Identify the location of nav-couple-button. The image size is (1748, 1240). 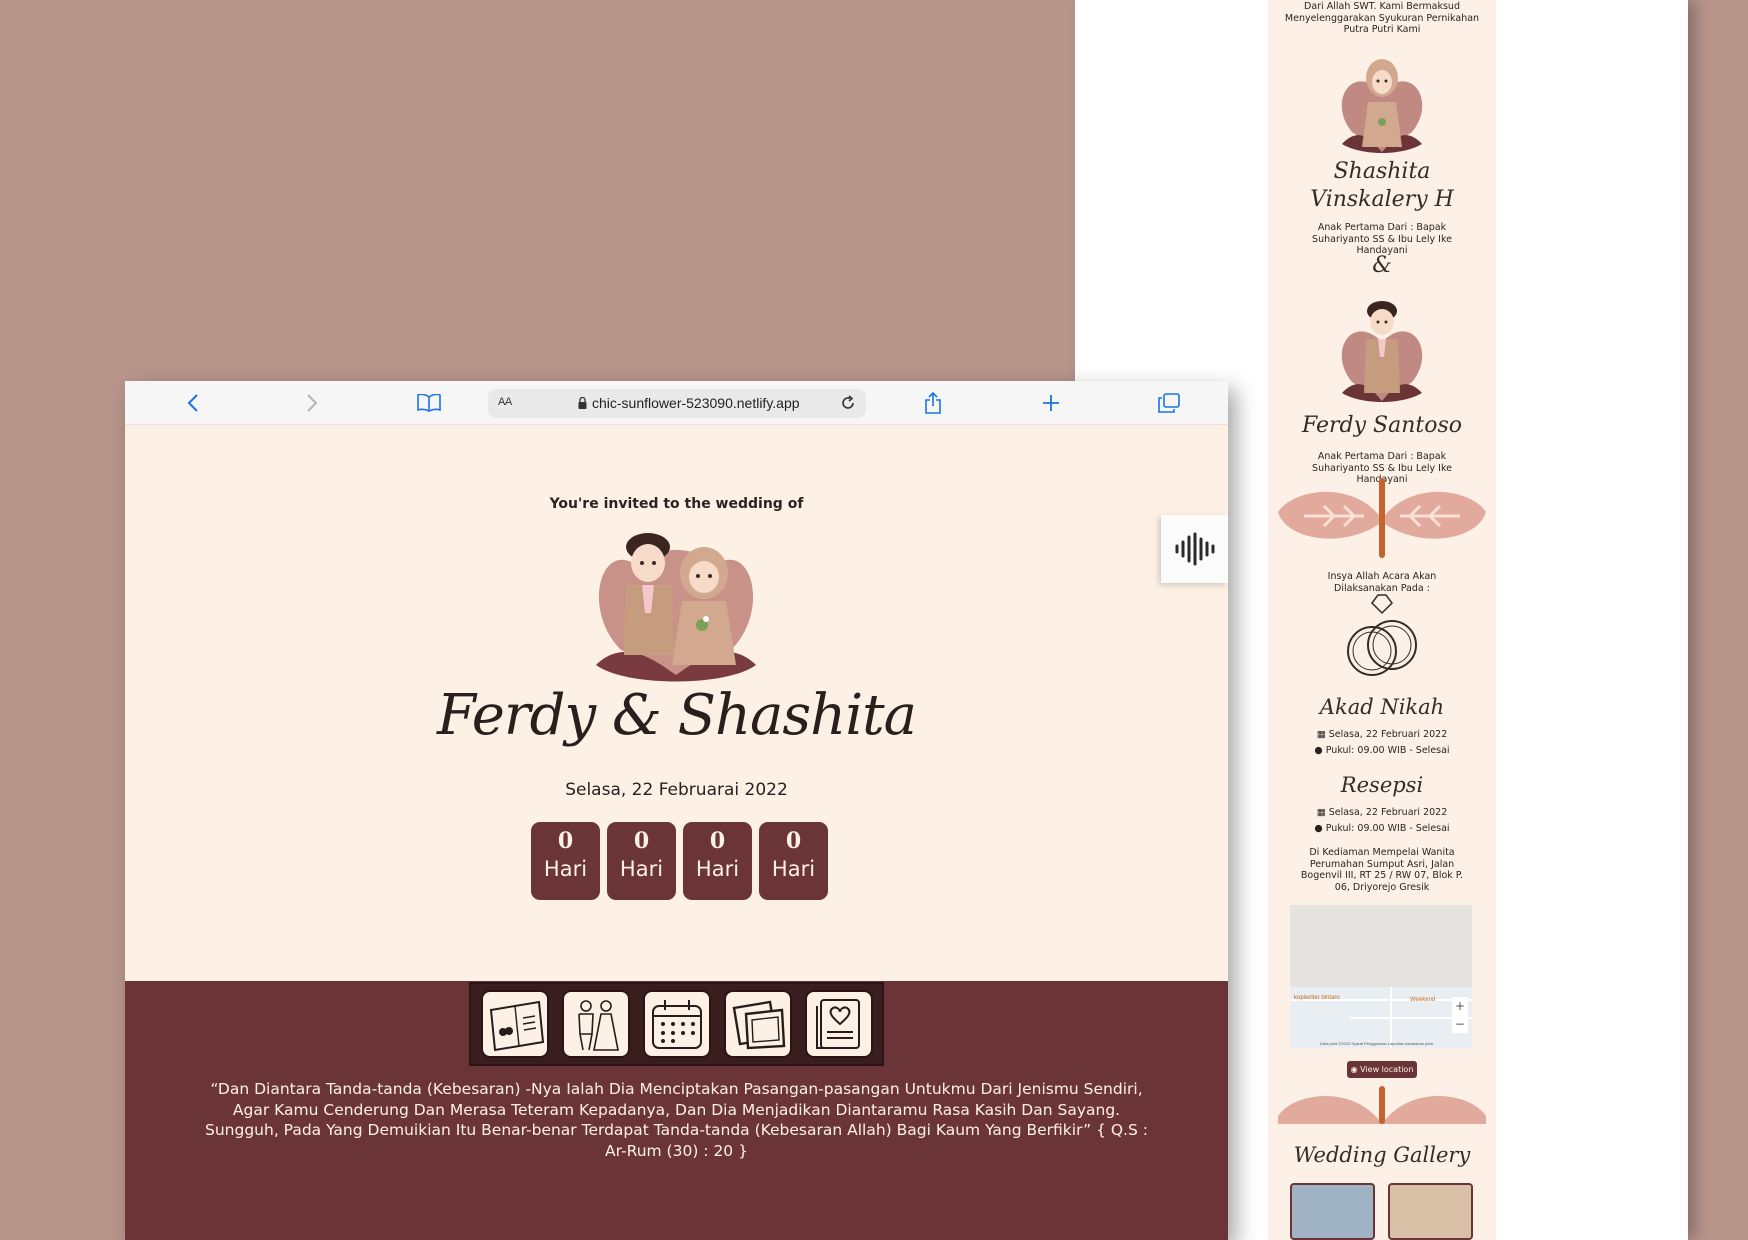
(595, 1024).